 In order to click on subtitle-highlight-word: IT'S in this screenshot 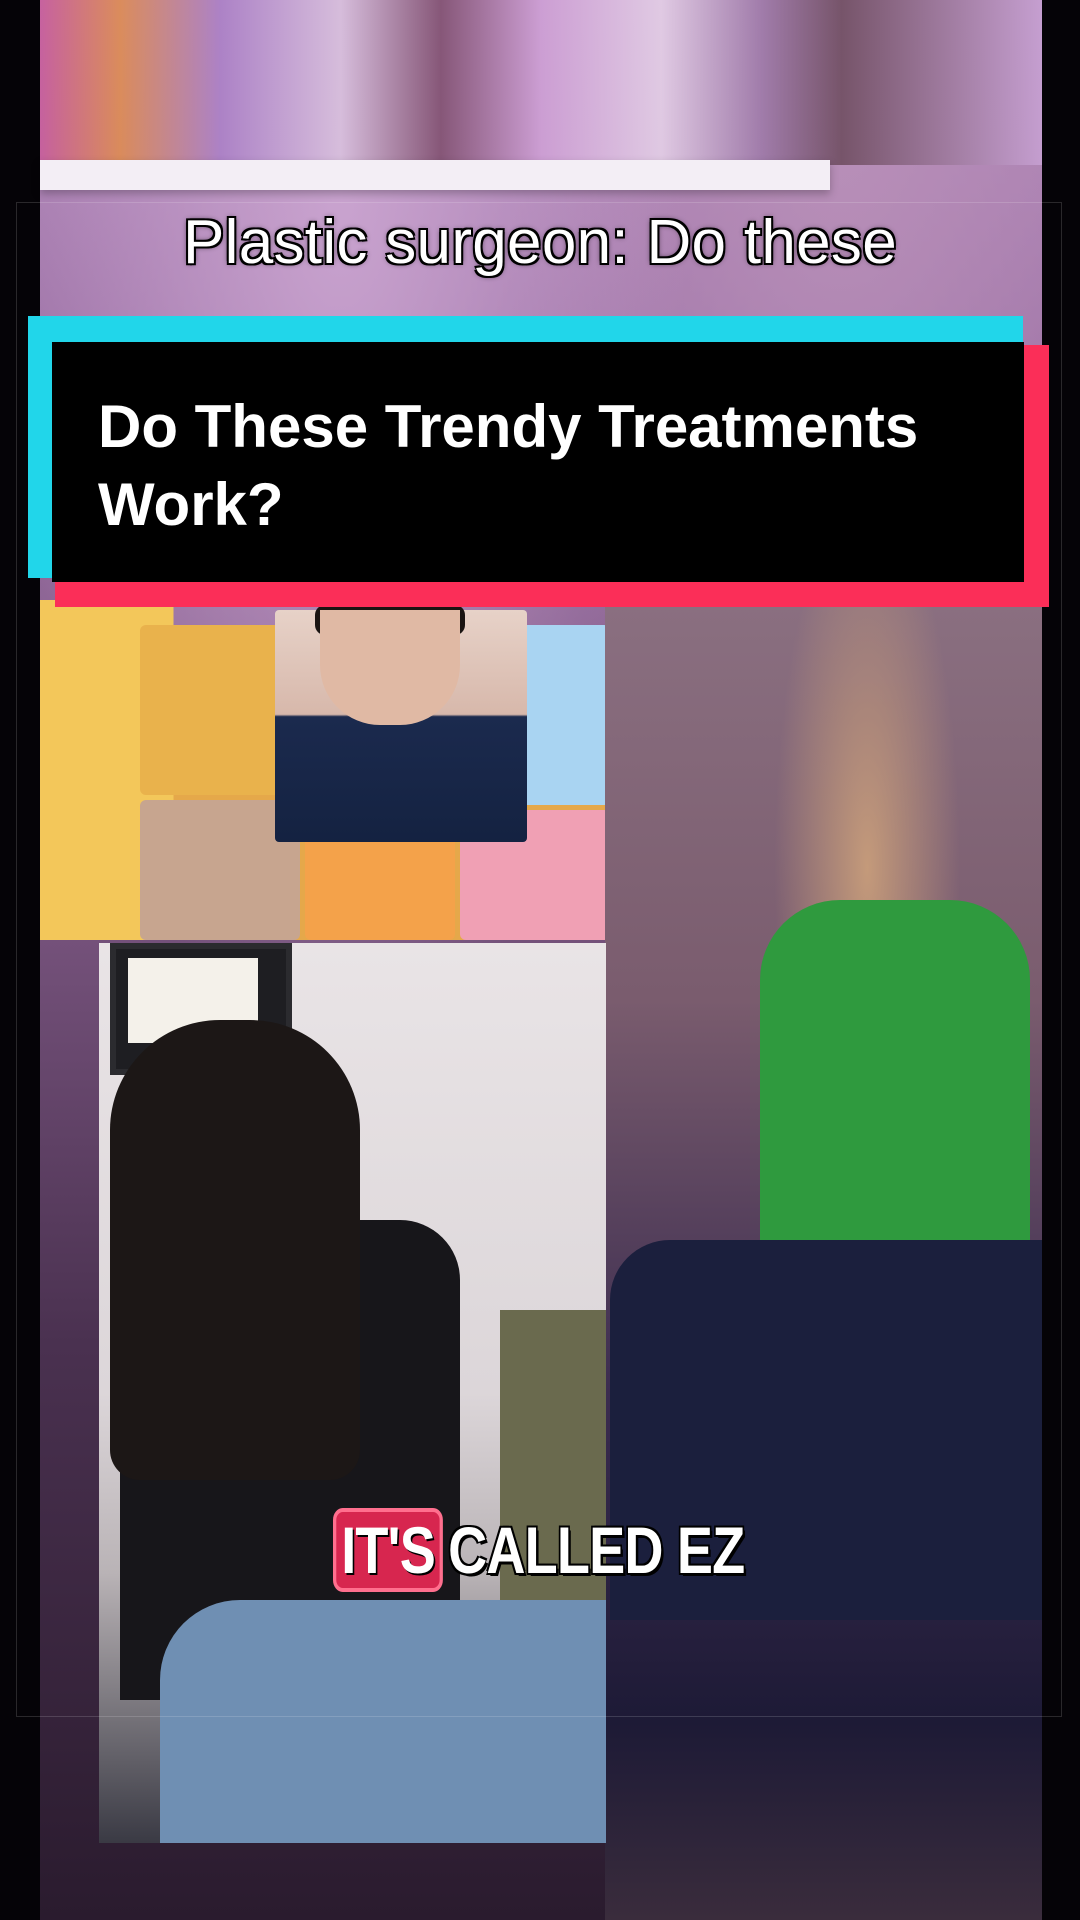, I will do `click(388, 1550)`.